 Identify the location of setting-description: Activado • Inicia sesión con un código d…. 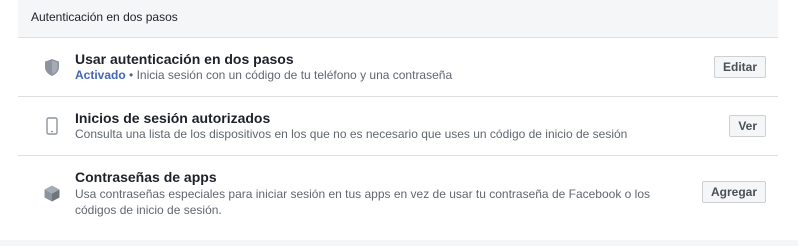
(263, 75).